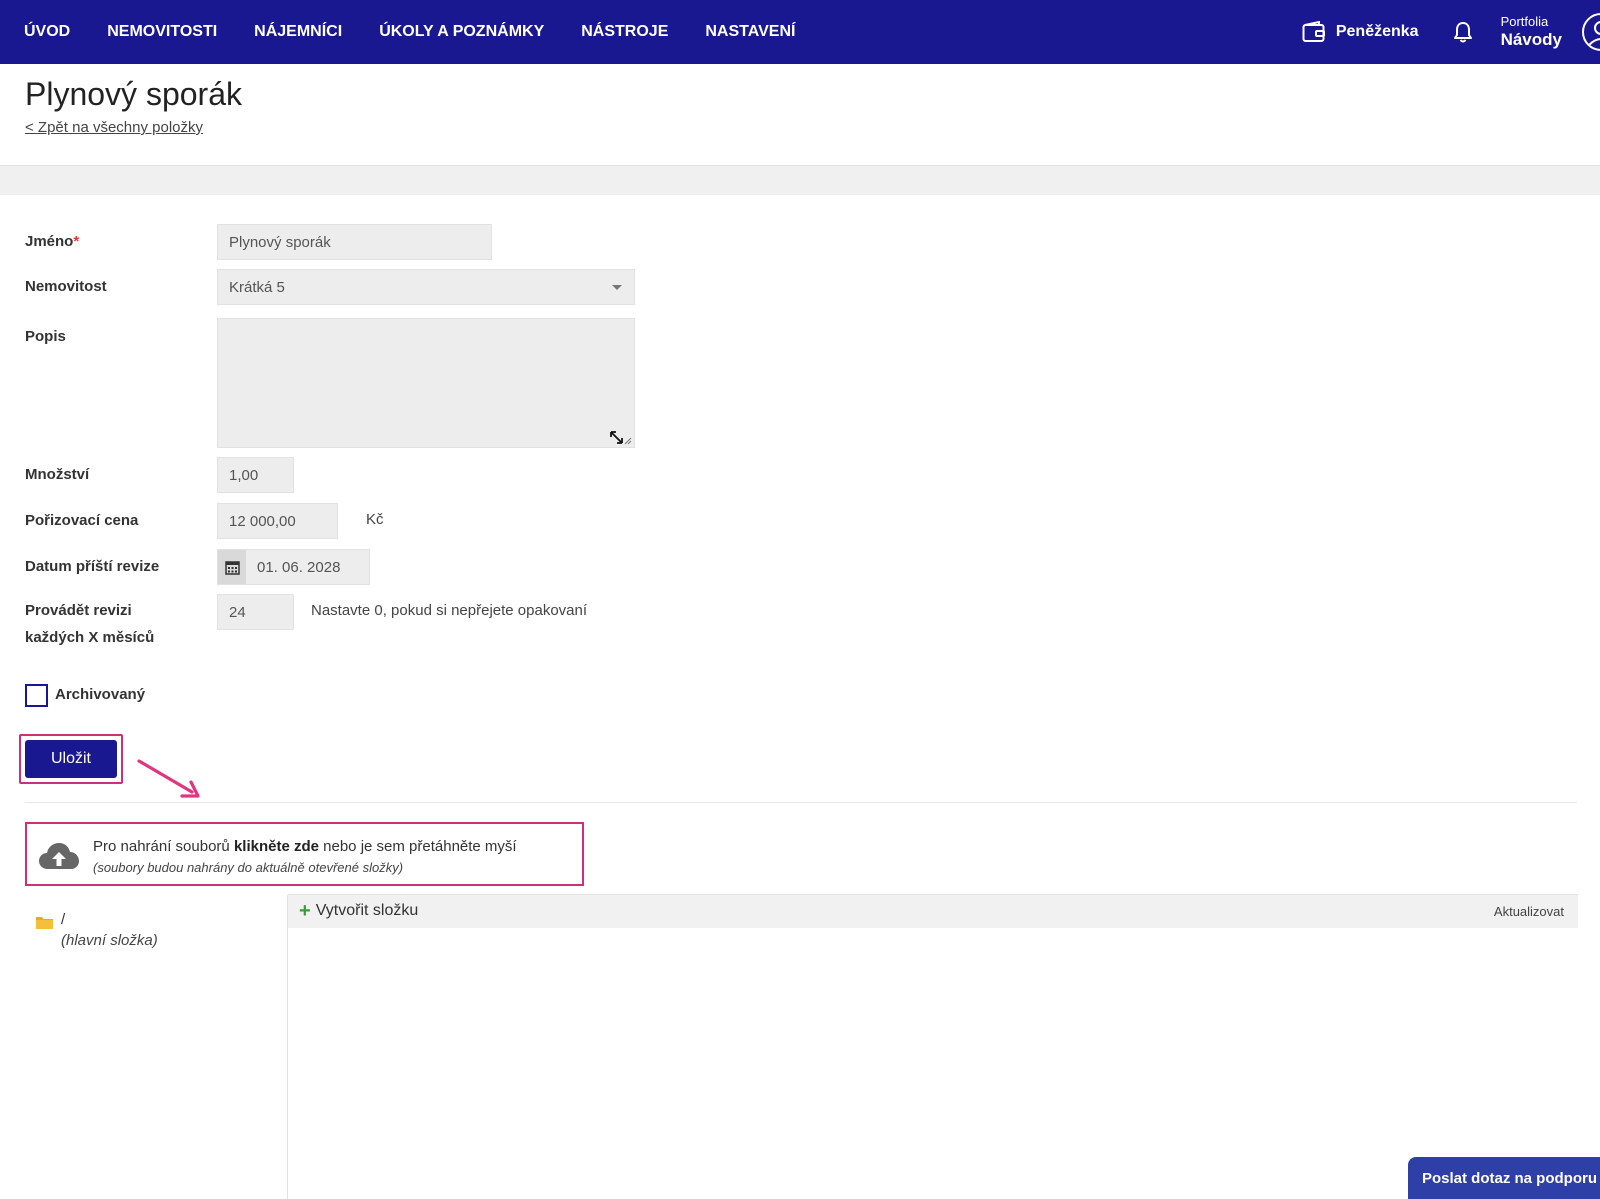 The height and width of the screenshot is (1199, 1600). I want to click on name-label: Jméno*, so click(52, 241).